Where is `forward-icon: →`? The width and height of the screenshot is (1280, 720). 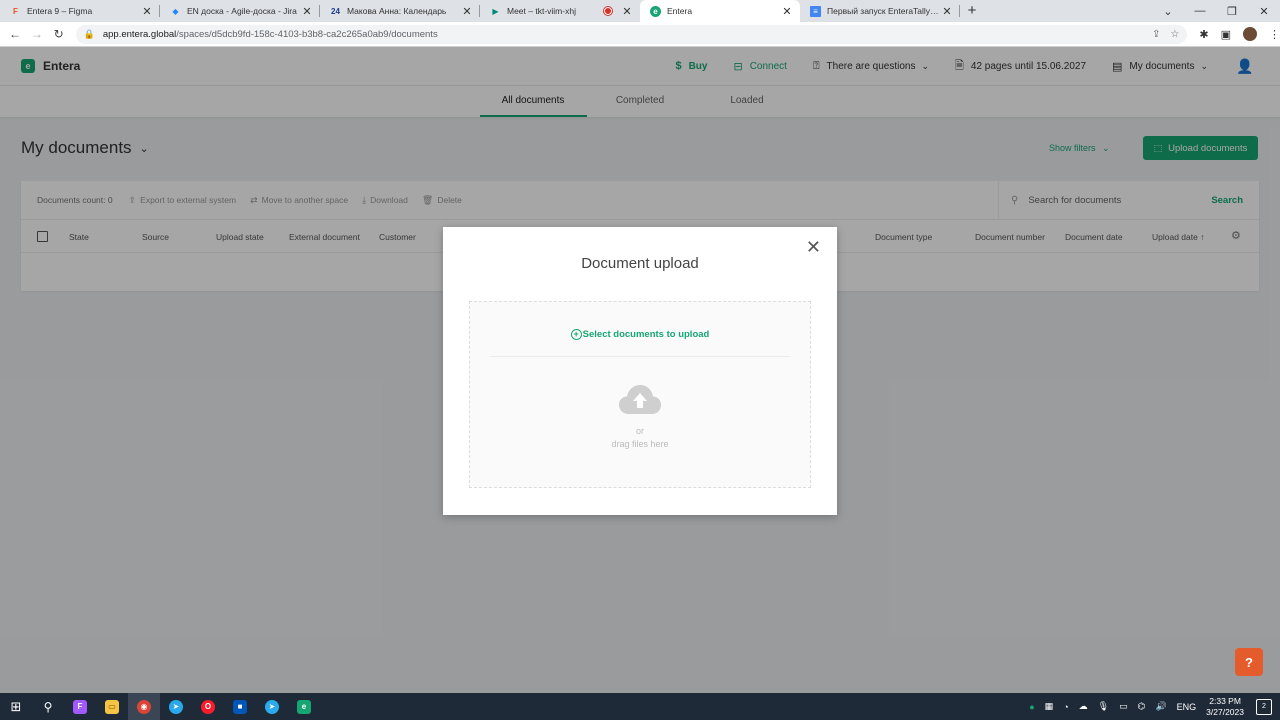
forward-icon: → is located at coordinates (37, 34).